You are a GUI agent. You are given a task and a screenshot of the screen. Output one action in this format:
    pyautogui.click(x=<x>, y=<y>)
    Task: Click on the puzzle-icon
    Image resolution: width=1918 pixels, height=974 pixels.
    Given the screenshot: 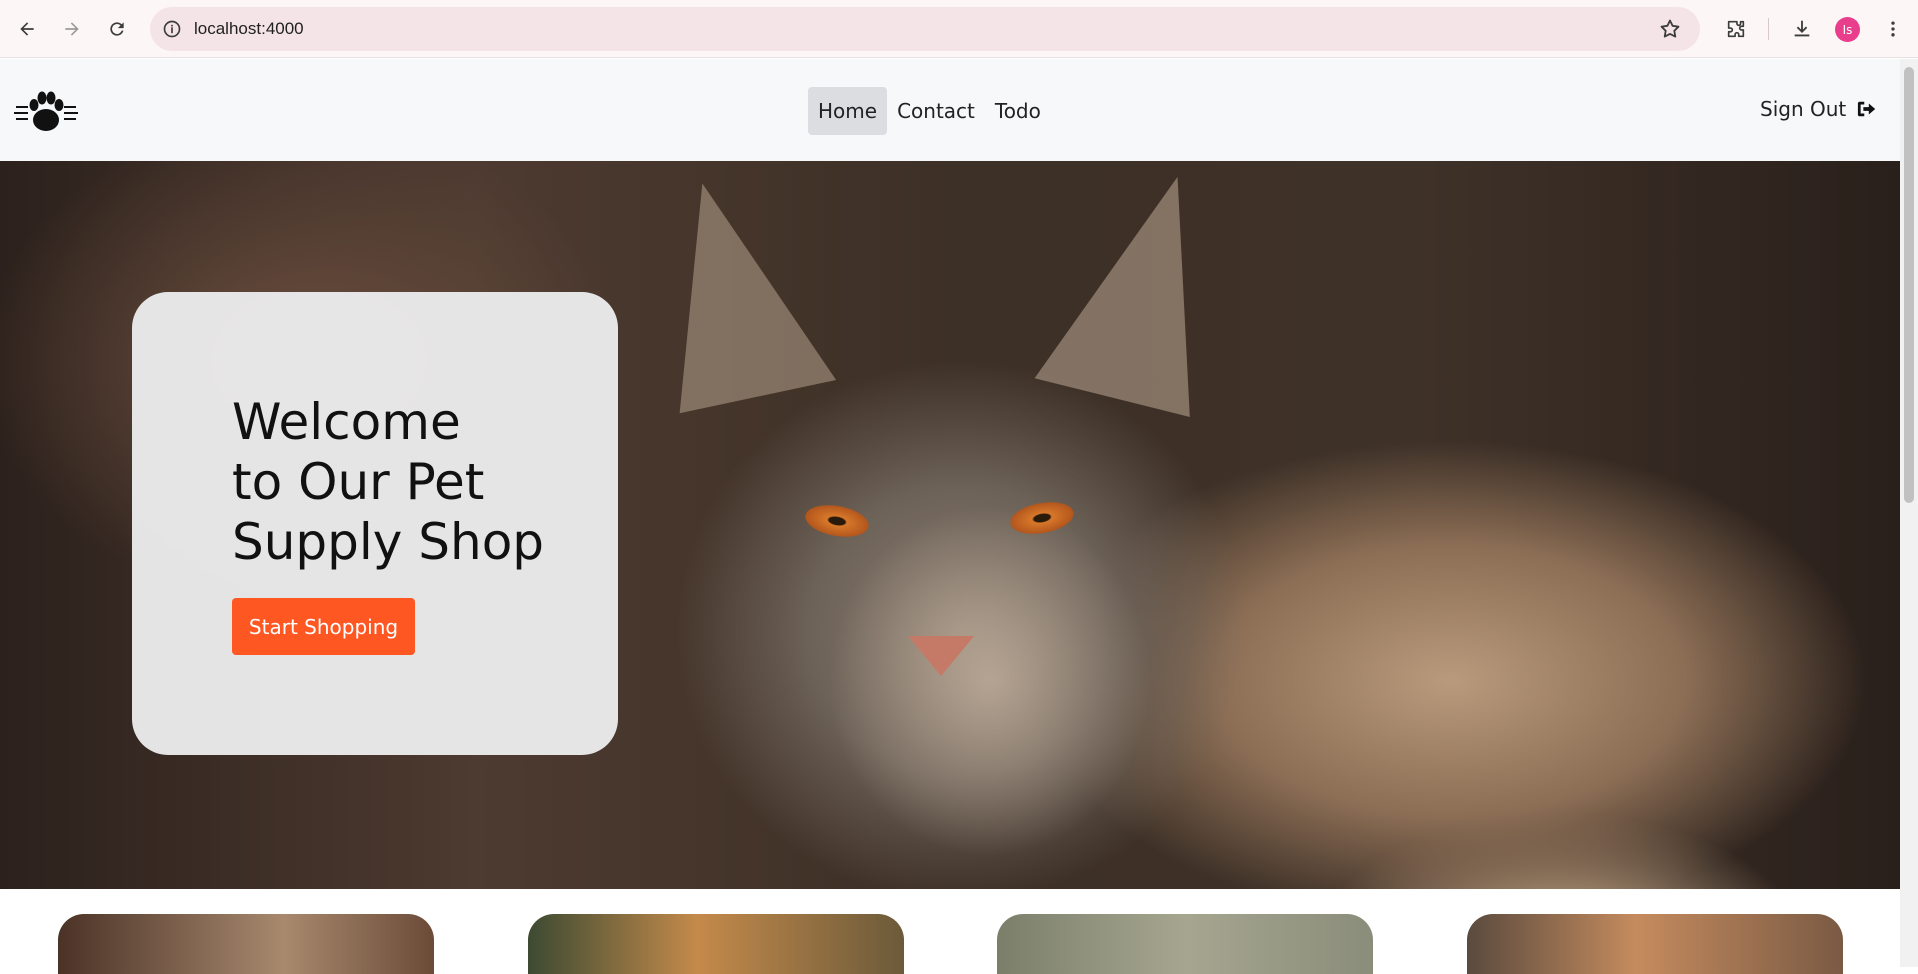 What is the action you would take?
    pyautogui.click(x=1736, y=29)
    